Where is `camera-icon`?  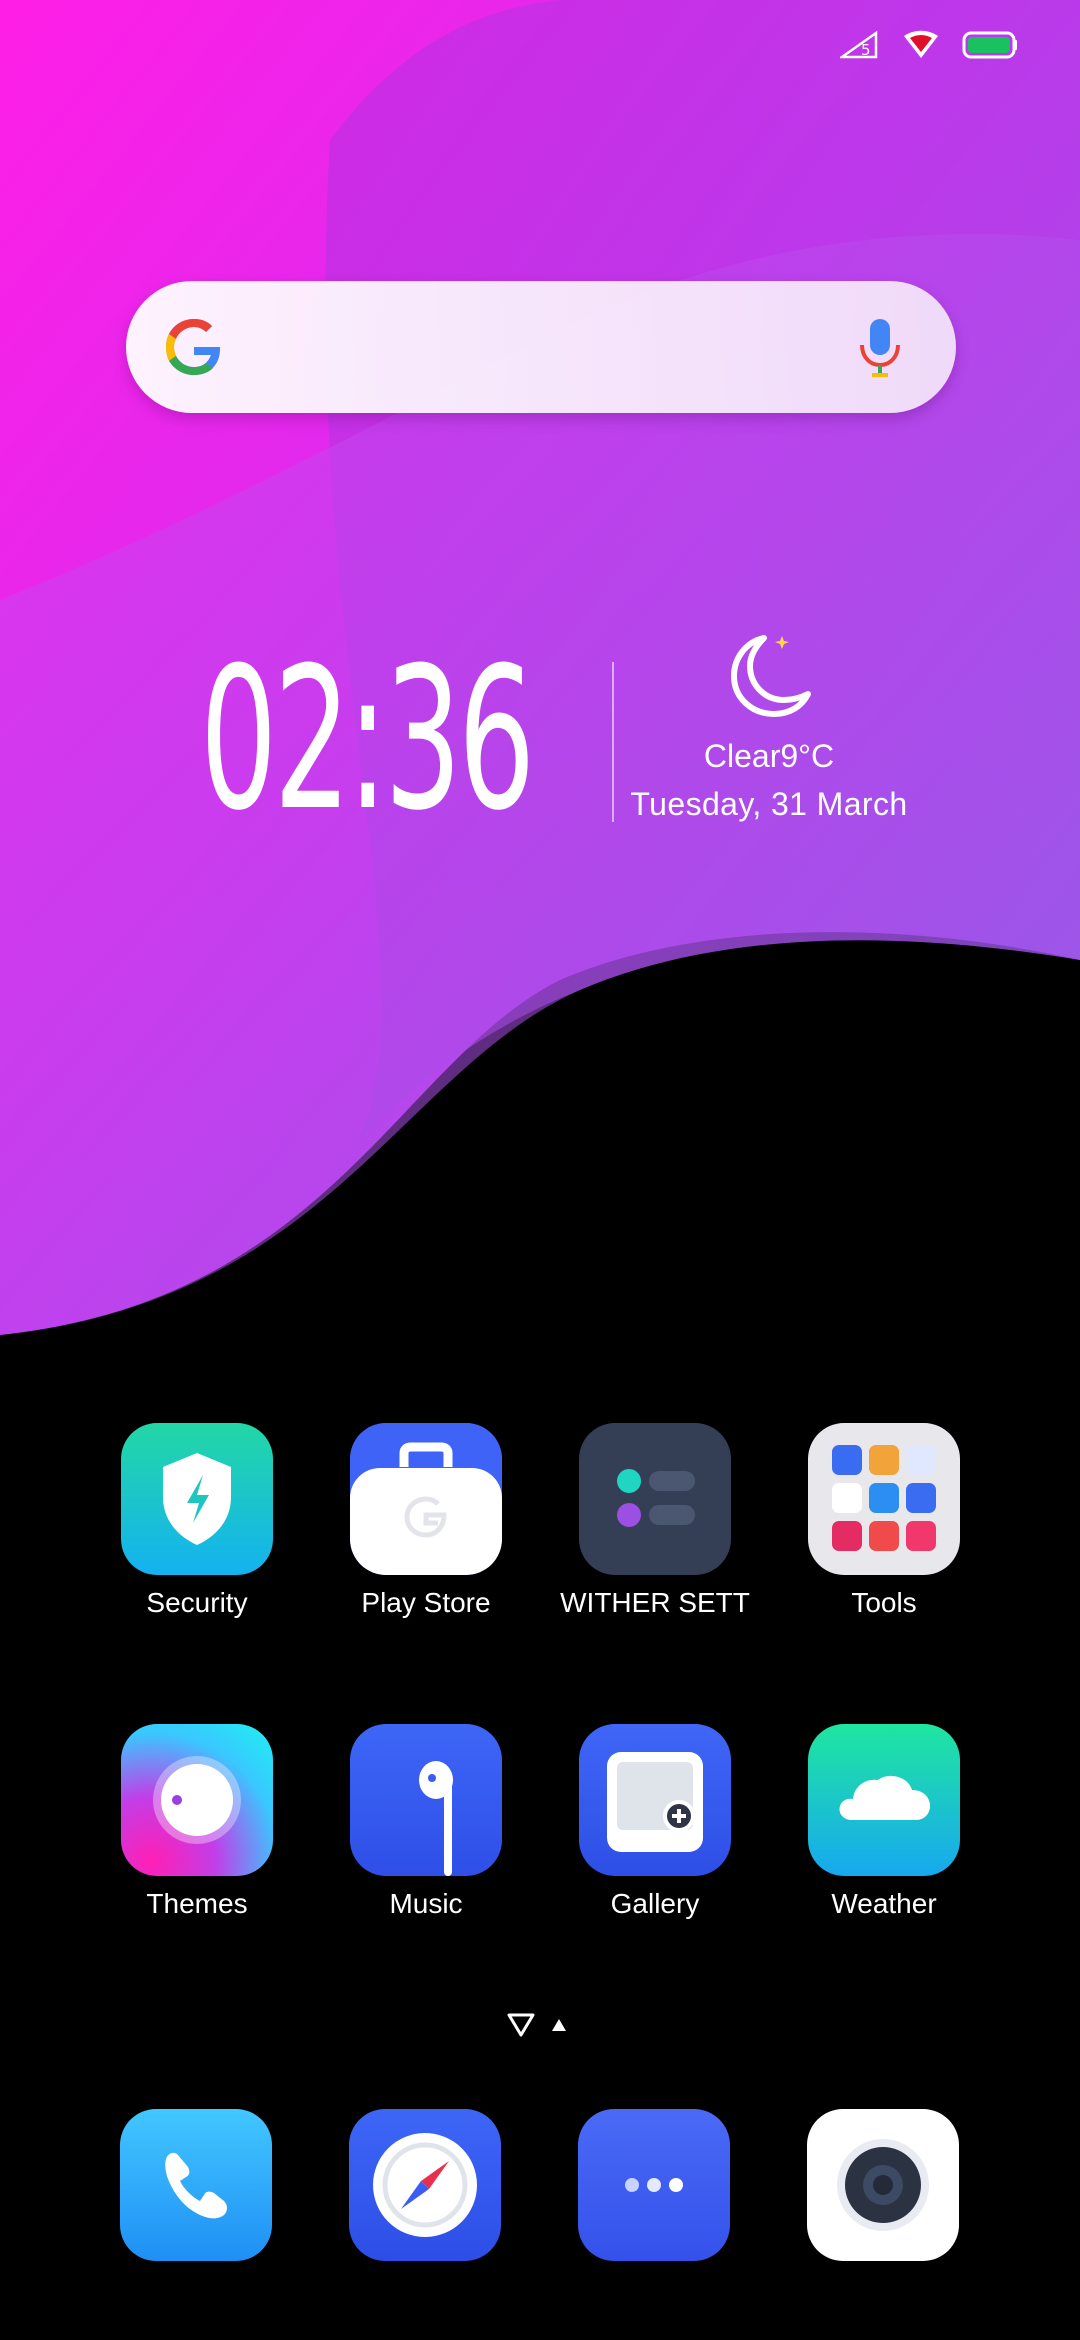 camera-icon is located at coordinates (883, 2185).